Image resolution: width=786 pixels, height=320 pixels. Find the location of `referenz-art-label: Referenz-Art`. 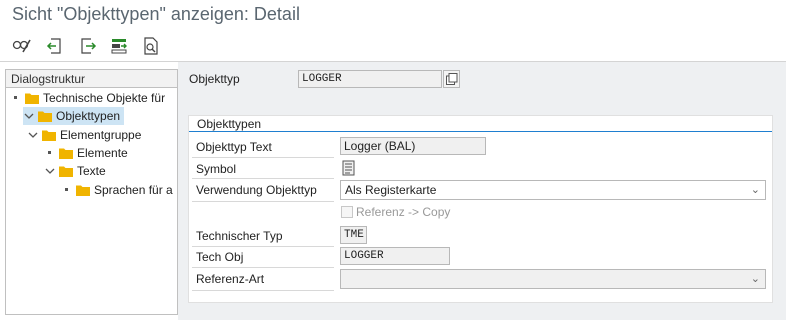

referenz-art-label: Referenz-Art is located at coordinates (230, 279).